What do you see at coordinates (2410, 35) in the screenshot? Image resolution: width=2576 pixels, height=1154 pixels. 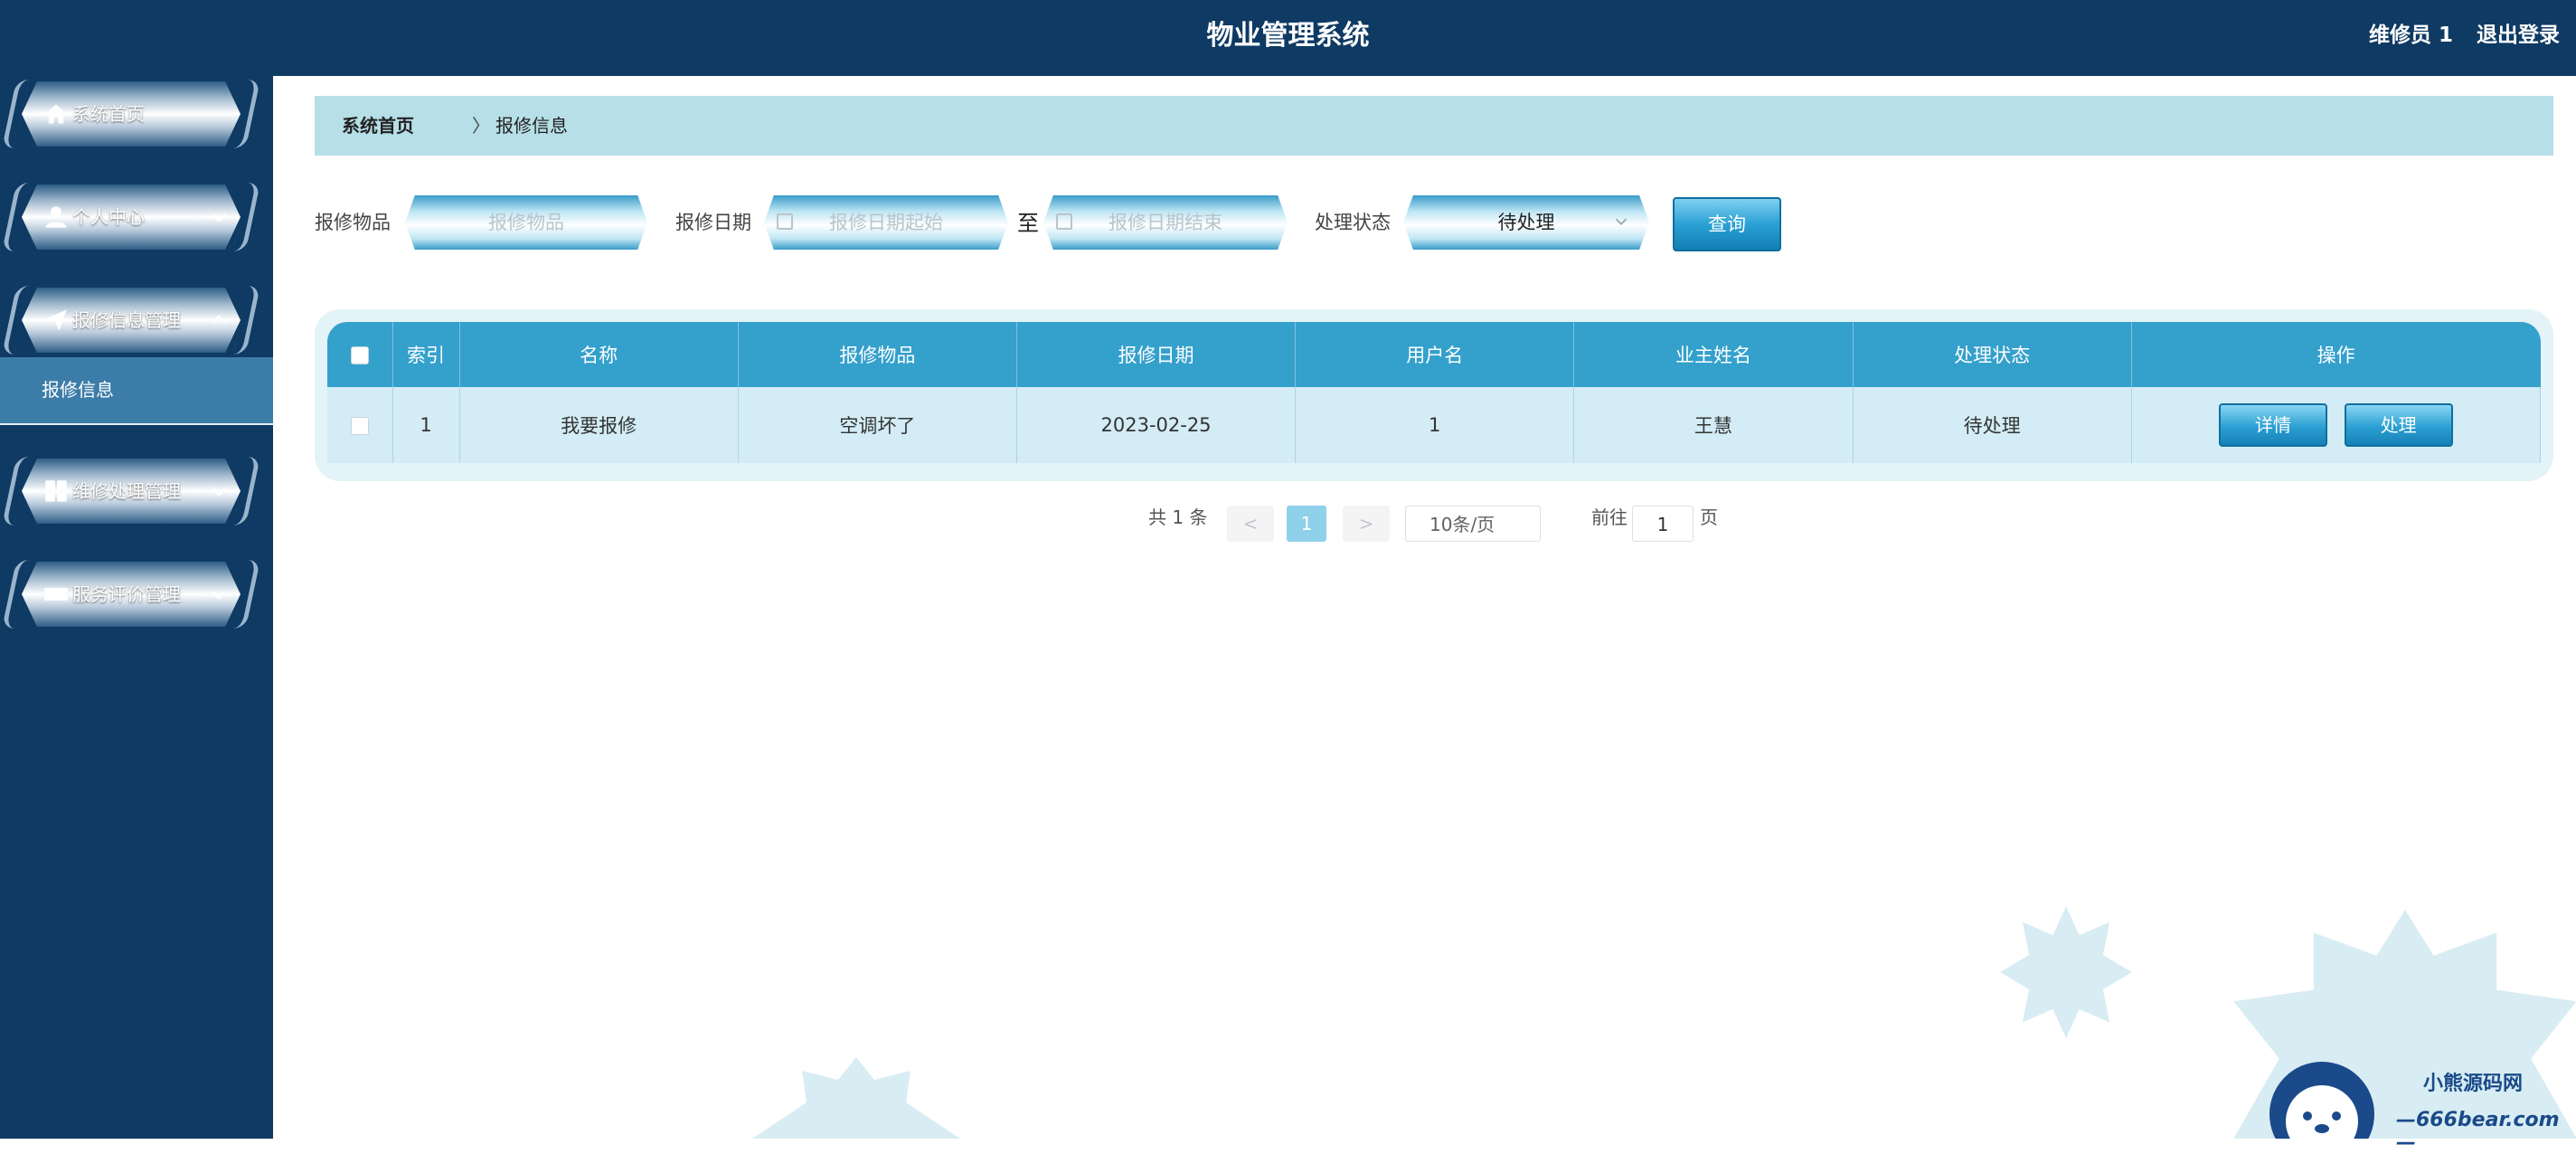 I see `current-user-label: 维修员 1` at bounding box center [2410, 35].